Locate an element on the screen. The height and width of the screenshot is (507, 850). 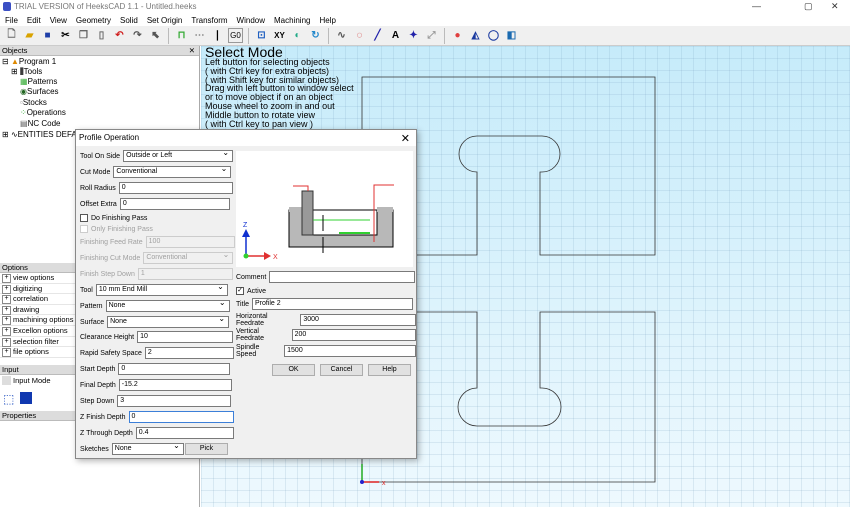
maximize-button: ▢ is located at coordinates (808, 6).